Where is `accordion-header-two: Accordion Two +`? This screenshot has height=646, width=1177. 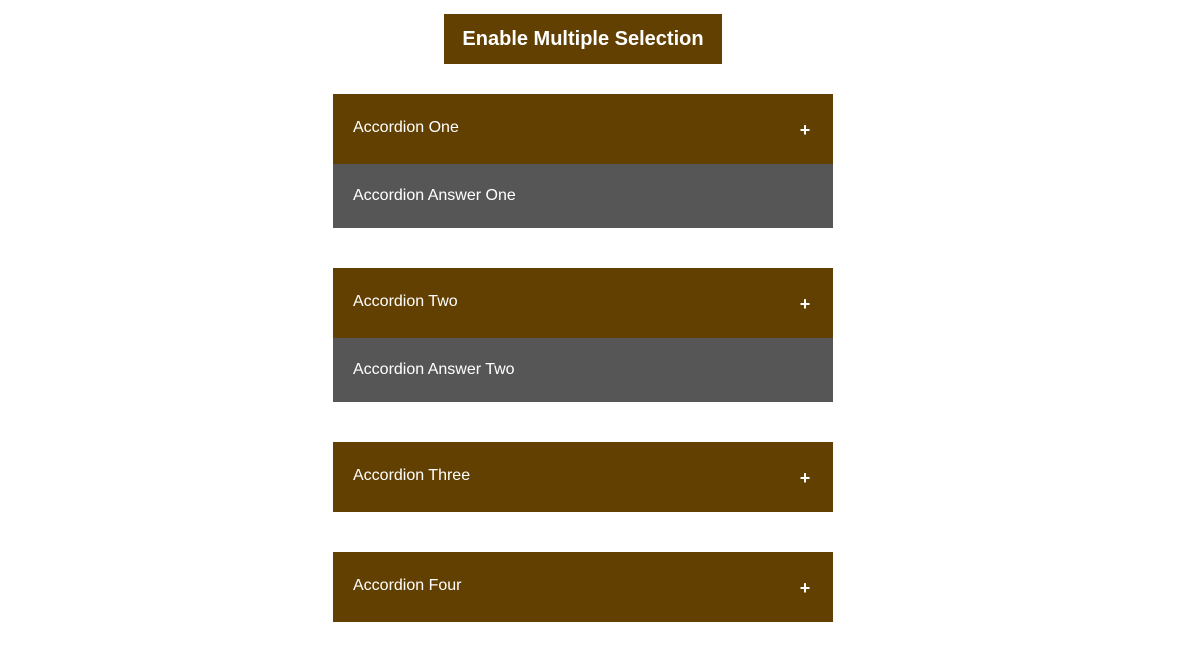 accordion-header-two: Accordion Two + is located at coordinates (583, 303).